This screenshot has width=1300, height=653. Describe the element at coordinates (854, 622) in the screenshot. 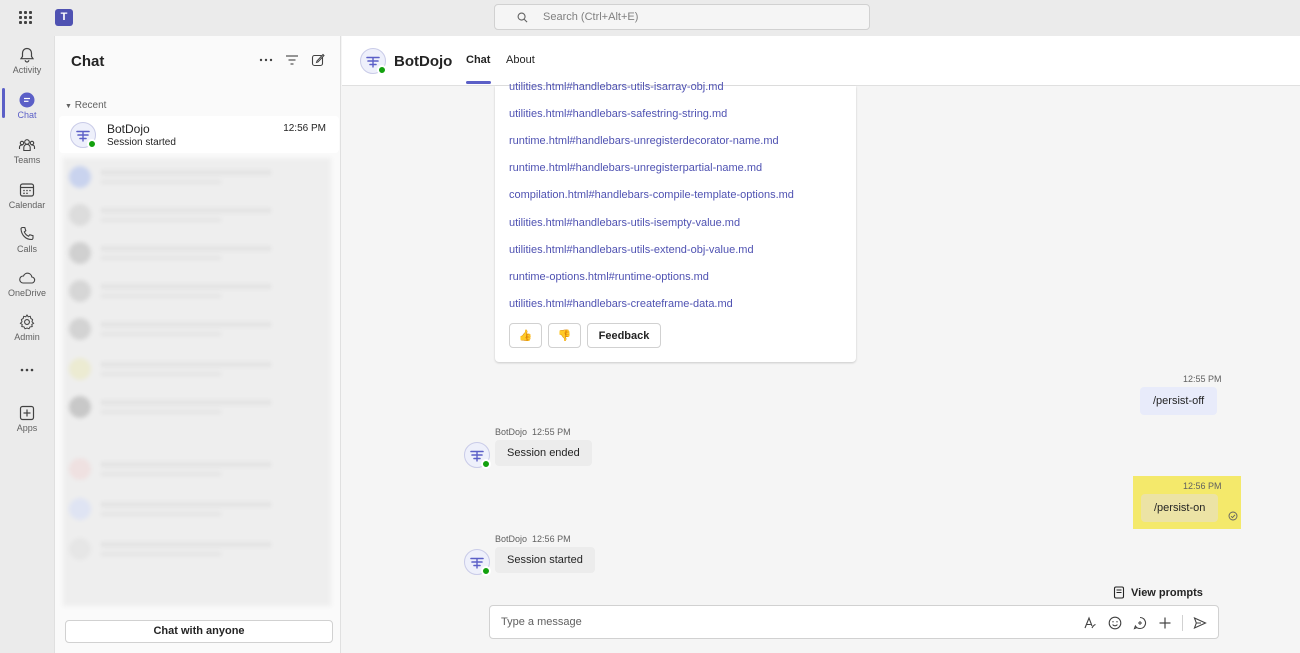

I see `message-composer: Type a message` at that location.